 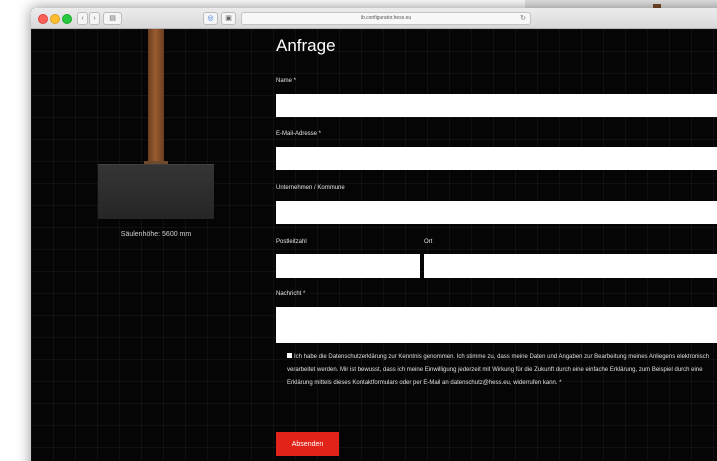 What do you see at coordinates (496, 325) in the screenshot?
I see `message-textarea` at bounding box center [496, 325].